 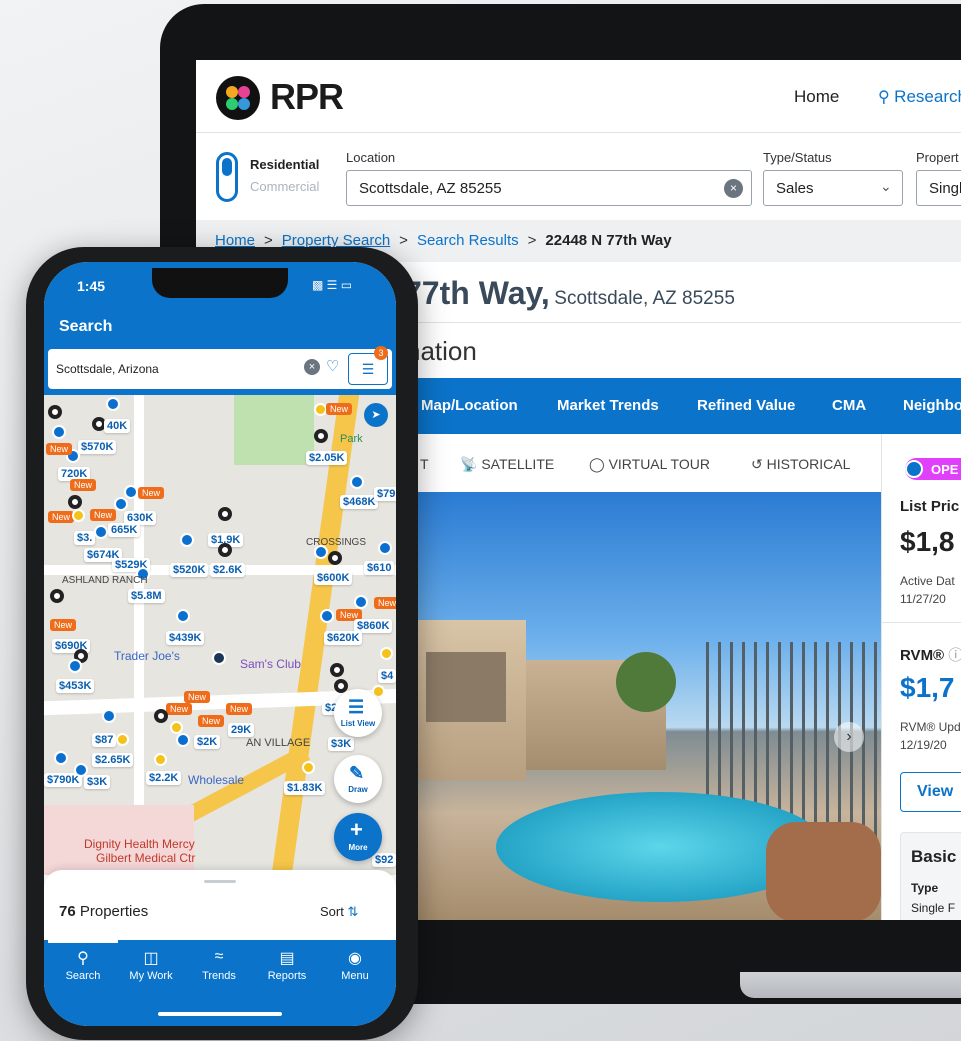 I want to click on nav-reports: ▤ Reports, so click(x=287, y=965).